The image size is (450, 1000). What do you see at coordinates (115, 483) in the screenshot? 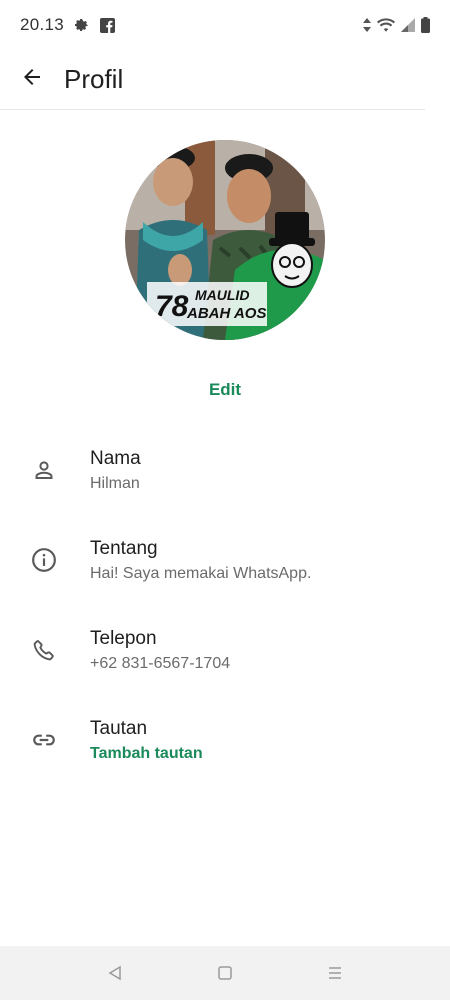
I see `row-name-value: Hilman` at bounding box center [115, 483].